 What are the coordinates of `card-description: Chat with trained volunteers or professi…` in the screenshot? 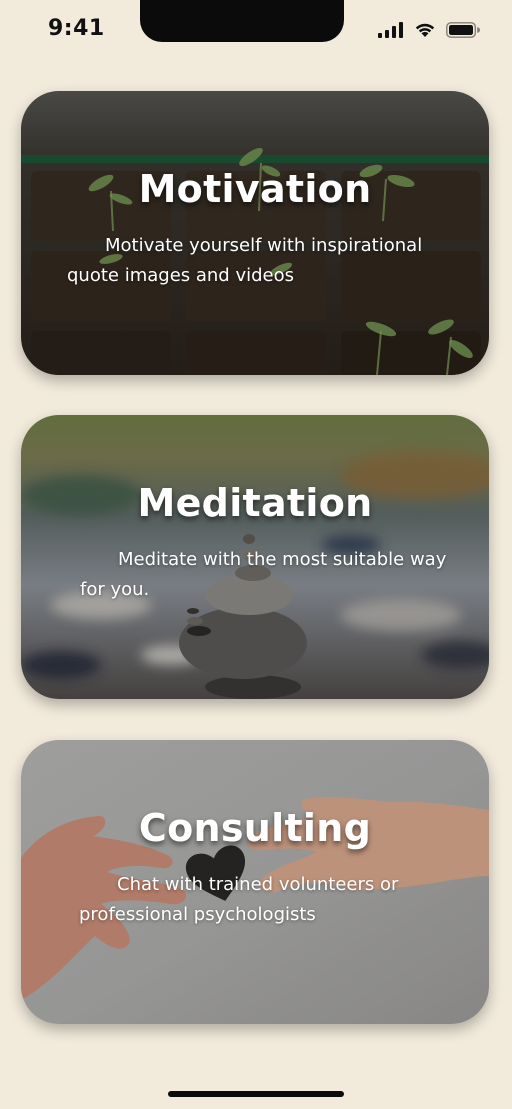 It's located at (239, 899).